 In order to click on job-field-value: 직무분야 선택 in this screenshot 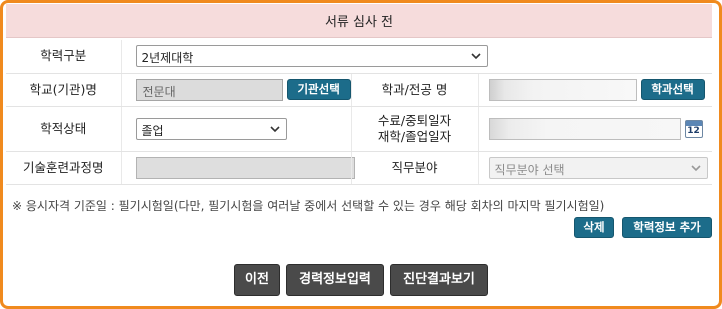, I will do `click(529, 169)`.